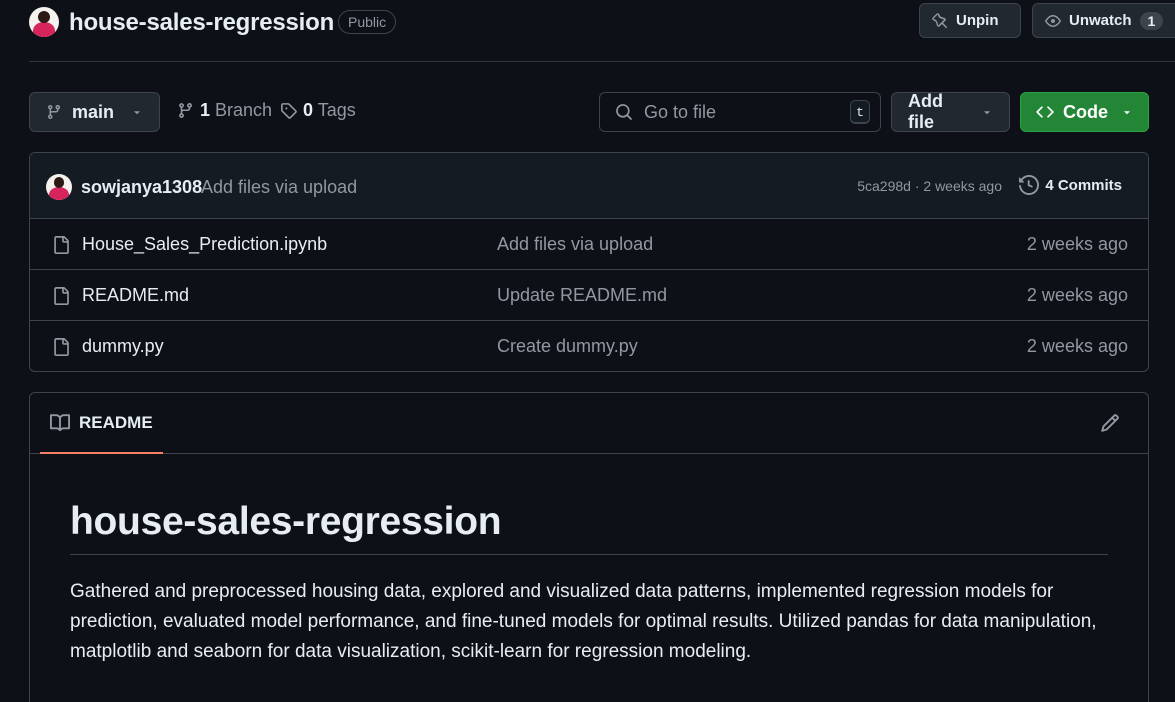  I want to click on shortcut-key: t, so click(860, 112).